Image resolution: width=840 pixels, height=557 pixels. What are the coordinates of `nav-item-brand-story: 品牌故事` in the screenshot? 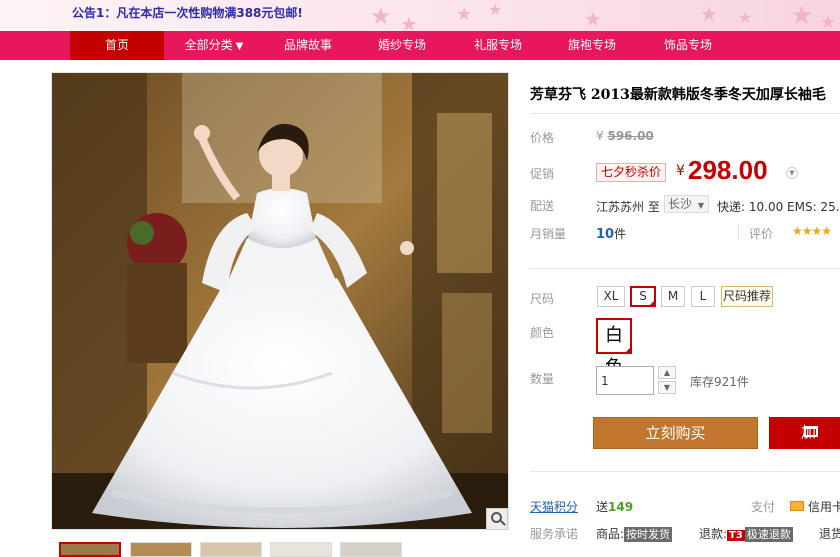 It's located at (308, 45).